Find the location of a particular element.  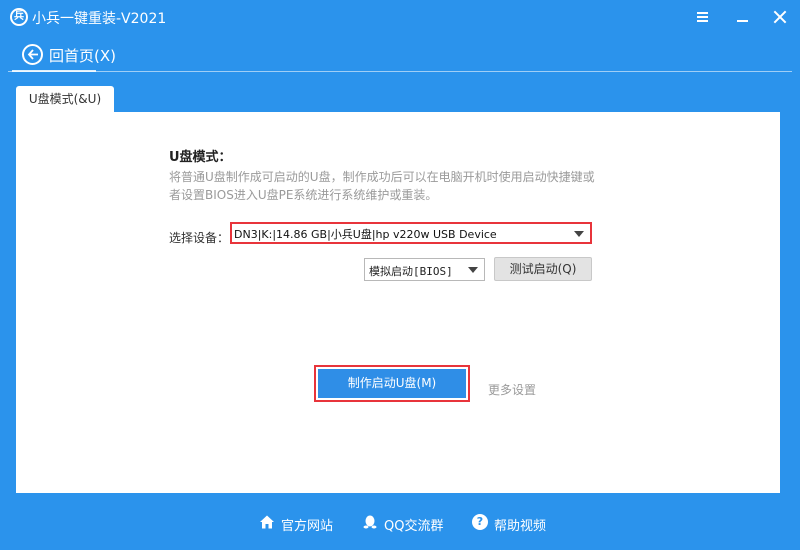

qq-penguin-icon is located at coordinates (370, 522).